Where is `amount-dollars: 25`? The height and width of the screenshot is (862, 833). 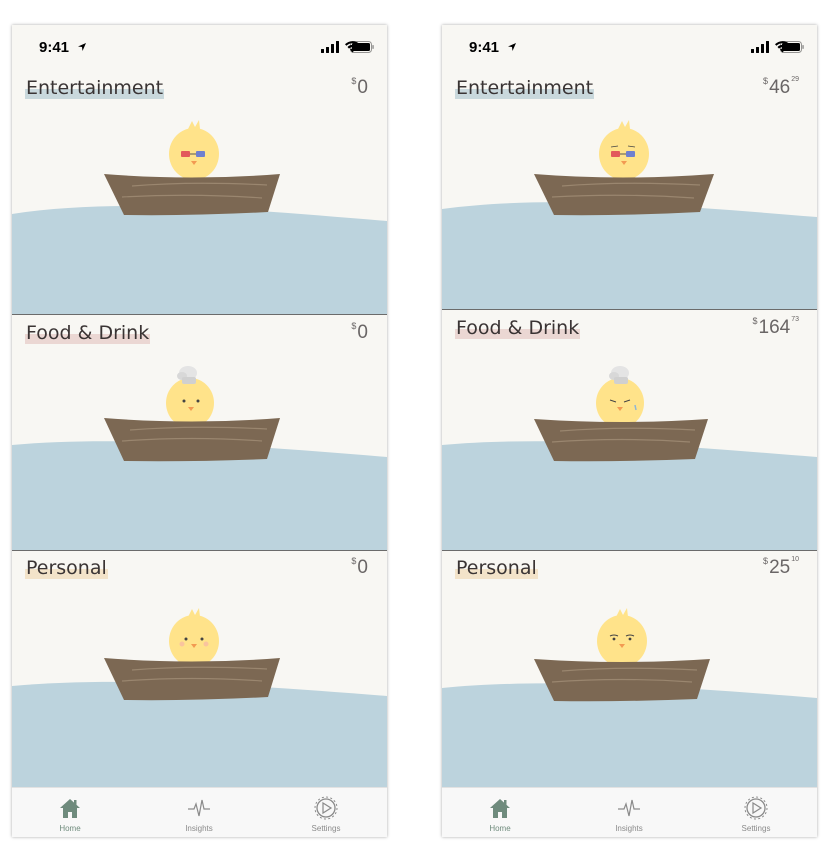 amount-dollars: 25 is located at coordinates (780, 567).